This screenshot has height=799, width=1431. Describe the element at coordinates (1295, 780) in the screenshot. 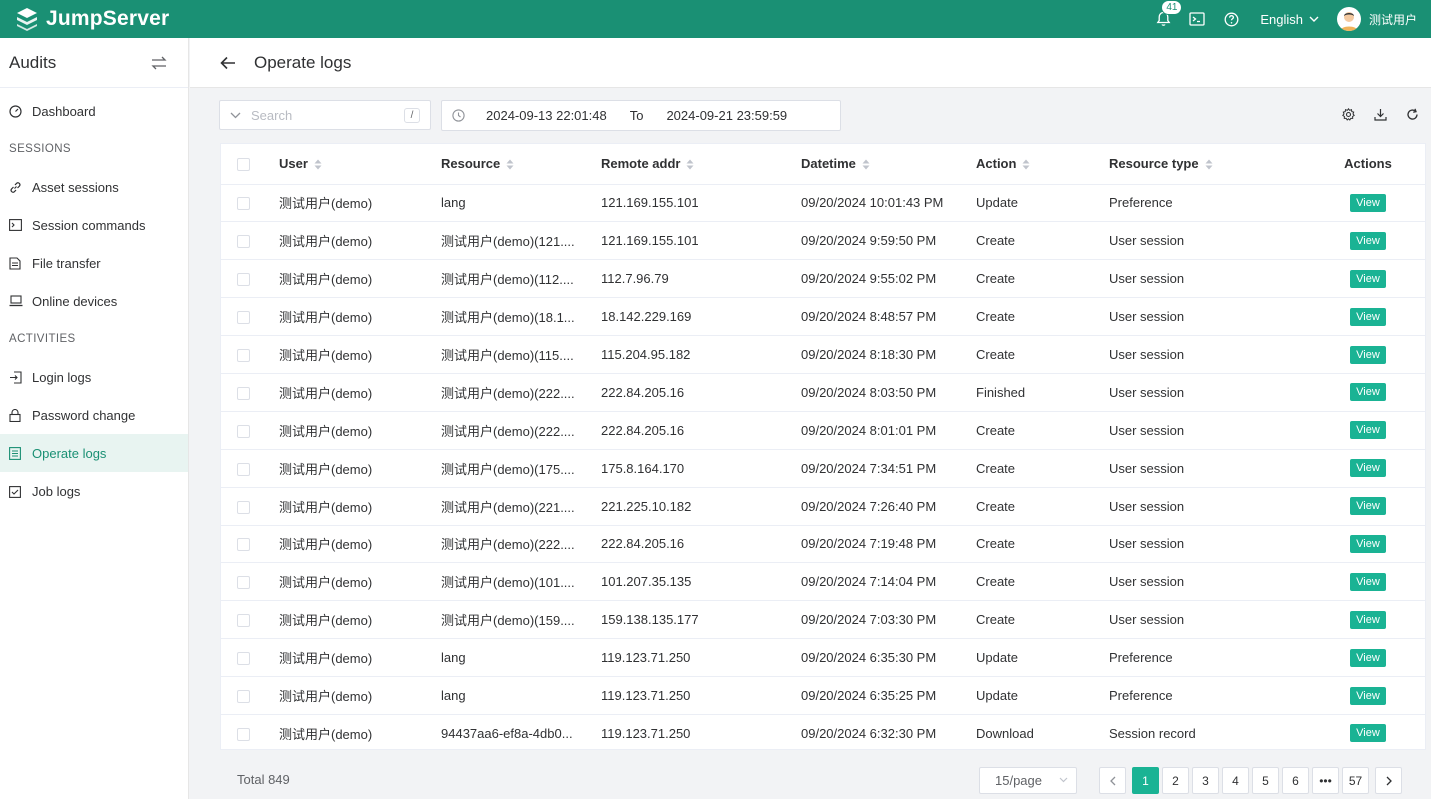

I see `page-button: 6` at that location.